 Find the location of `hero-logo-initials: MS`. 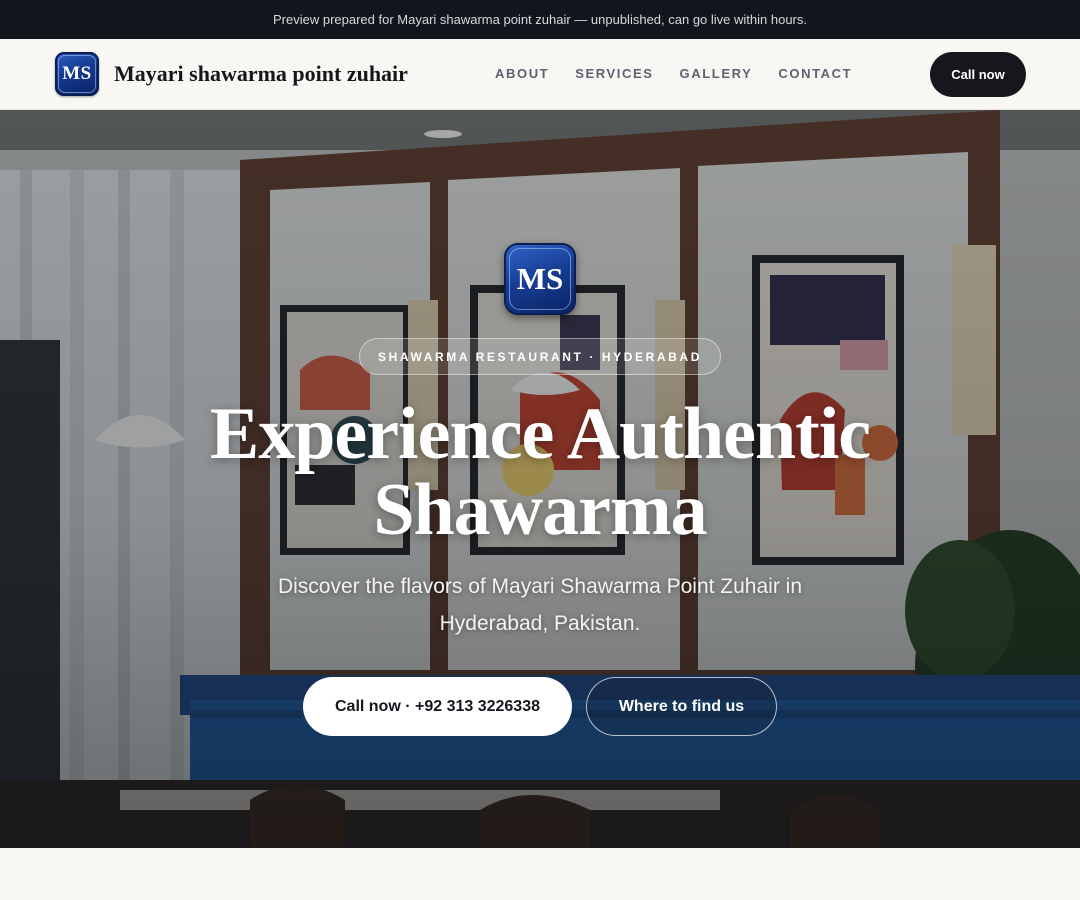

hero-logo-initials: MS is located at coordinates (540, 279).